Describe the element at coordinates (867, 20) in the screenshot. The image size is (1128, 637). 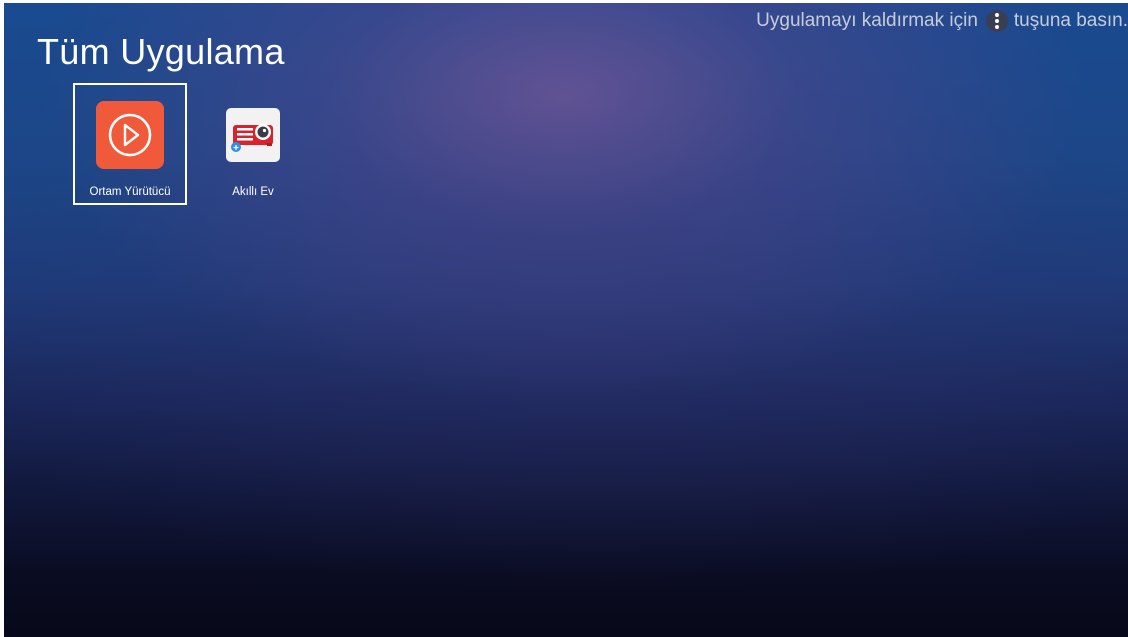
I see `hint-text-before: Uygulamayı kaldırmak için` at that location.